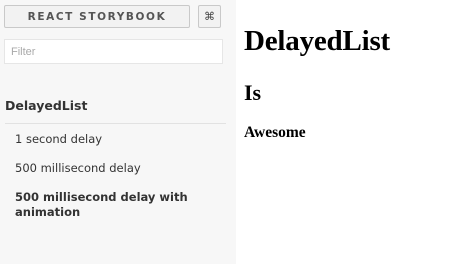 This screenshot has width=474, height=264. Describe the element at coordinates (317, 41) in the screenshot. I see `preview-heading-1: DelayedList` at that location.